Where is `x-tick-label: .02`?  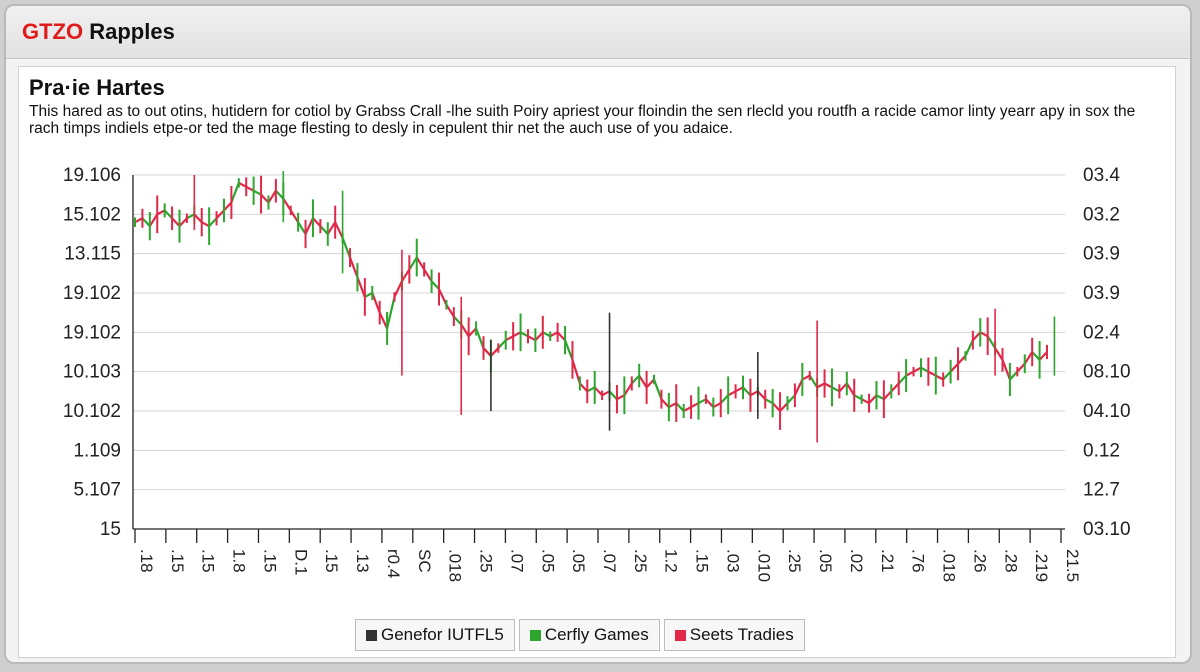 x-tick-label: .02 is located at coordinates (856, 561).